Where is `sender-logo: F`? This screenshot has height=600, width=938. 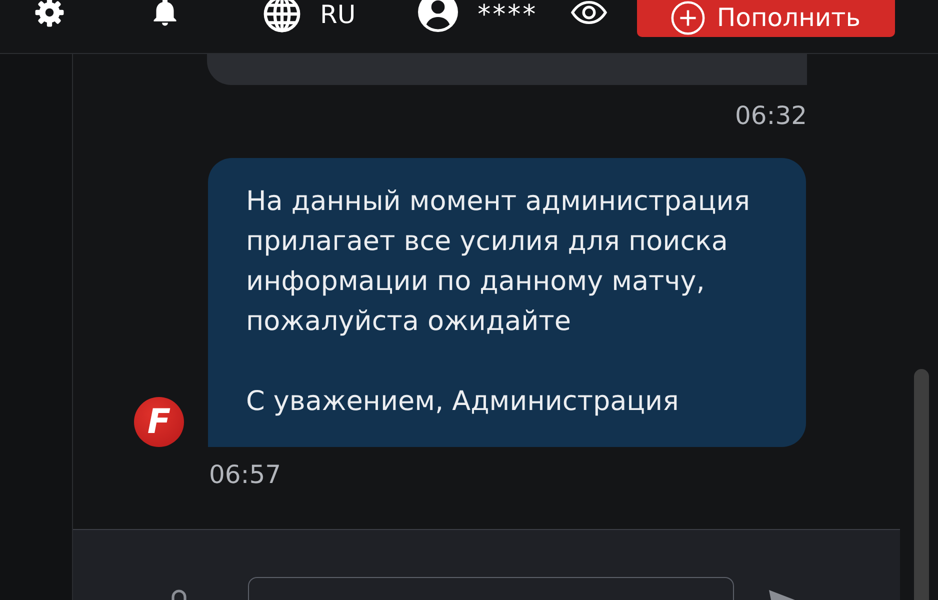 sender-logo: F is located at coordinates (159, 422).